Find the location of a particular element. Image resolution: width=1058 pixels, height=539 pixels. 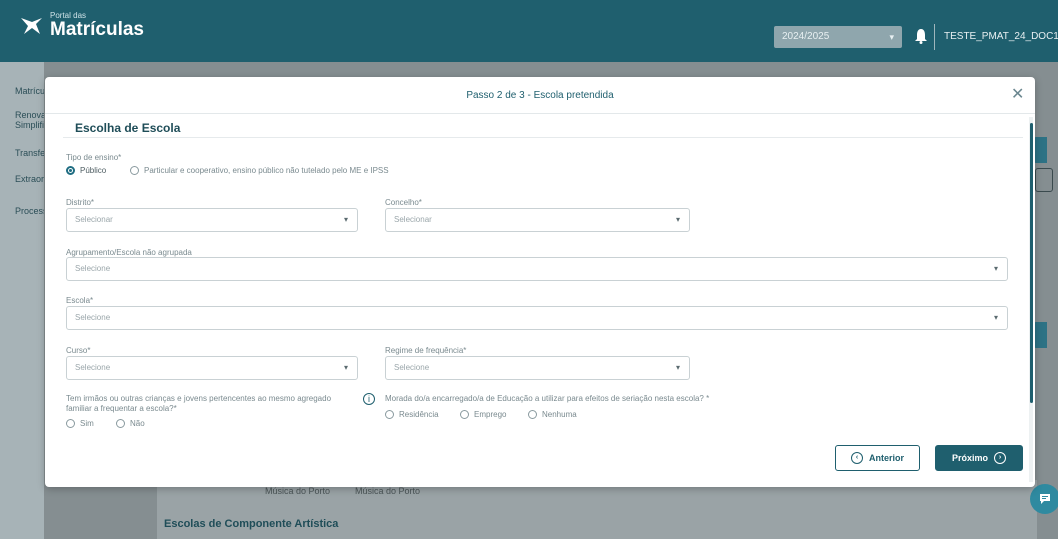

regime-placeholder: Selecione is located at coordinates (412, 367).